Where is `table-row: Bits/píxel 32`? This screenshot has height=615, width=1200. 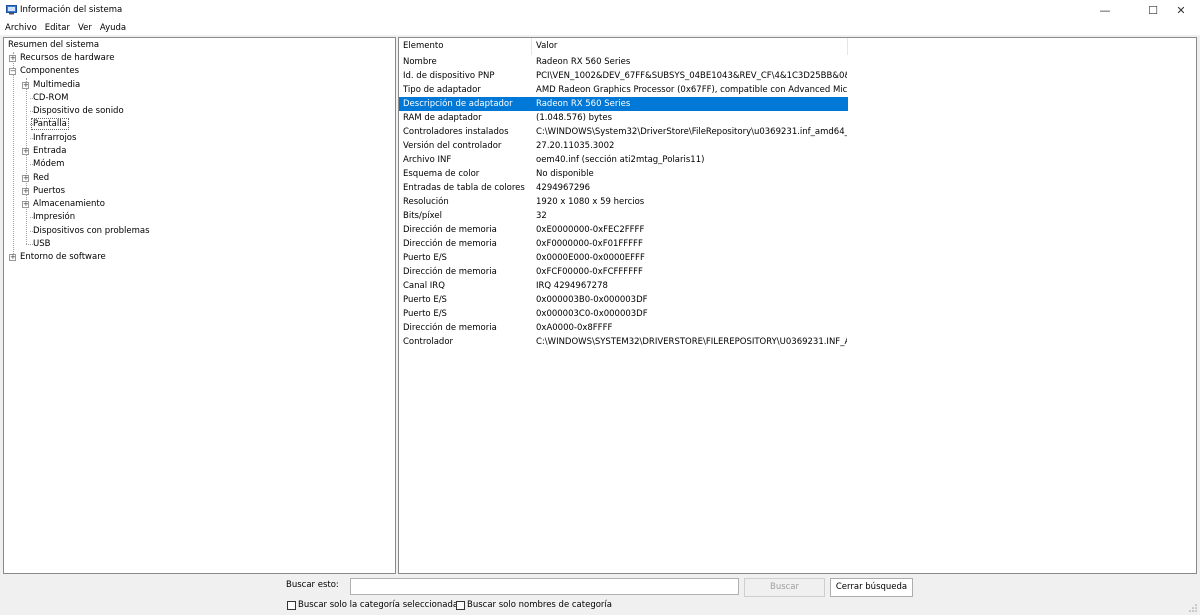 table-row: Bits/píxel 32 is located at coordinates (623, 216).